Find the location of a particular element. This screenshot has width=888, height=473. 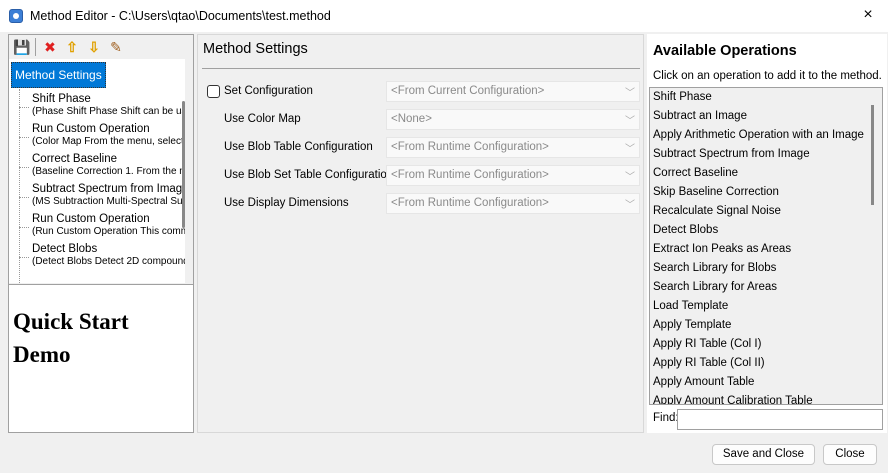

blob-table-dropdown: <From Runtime Configuration> ﹀ is located at coordinates (513, 147).